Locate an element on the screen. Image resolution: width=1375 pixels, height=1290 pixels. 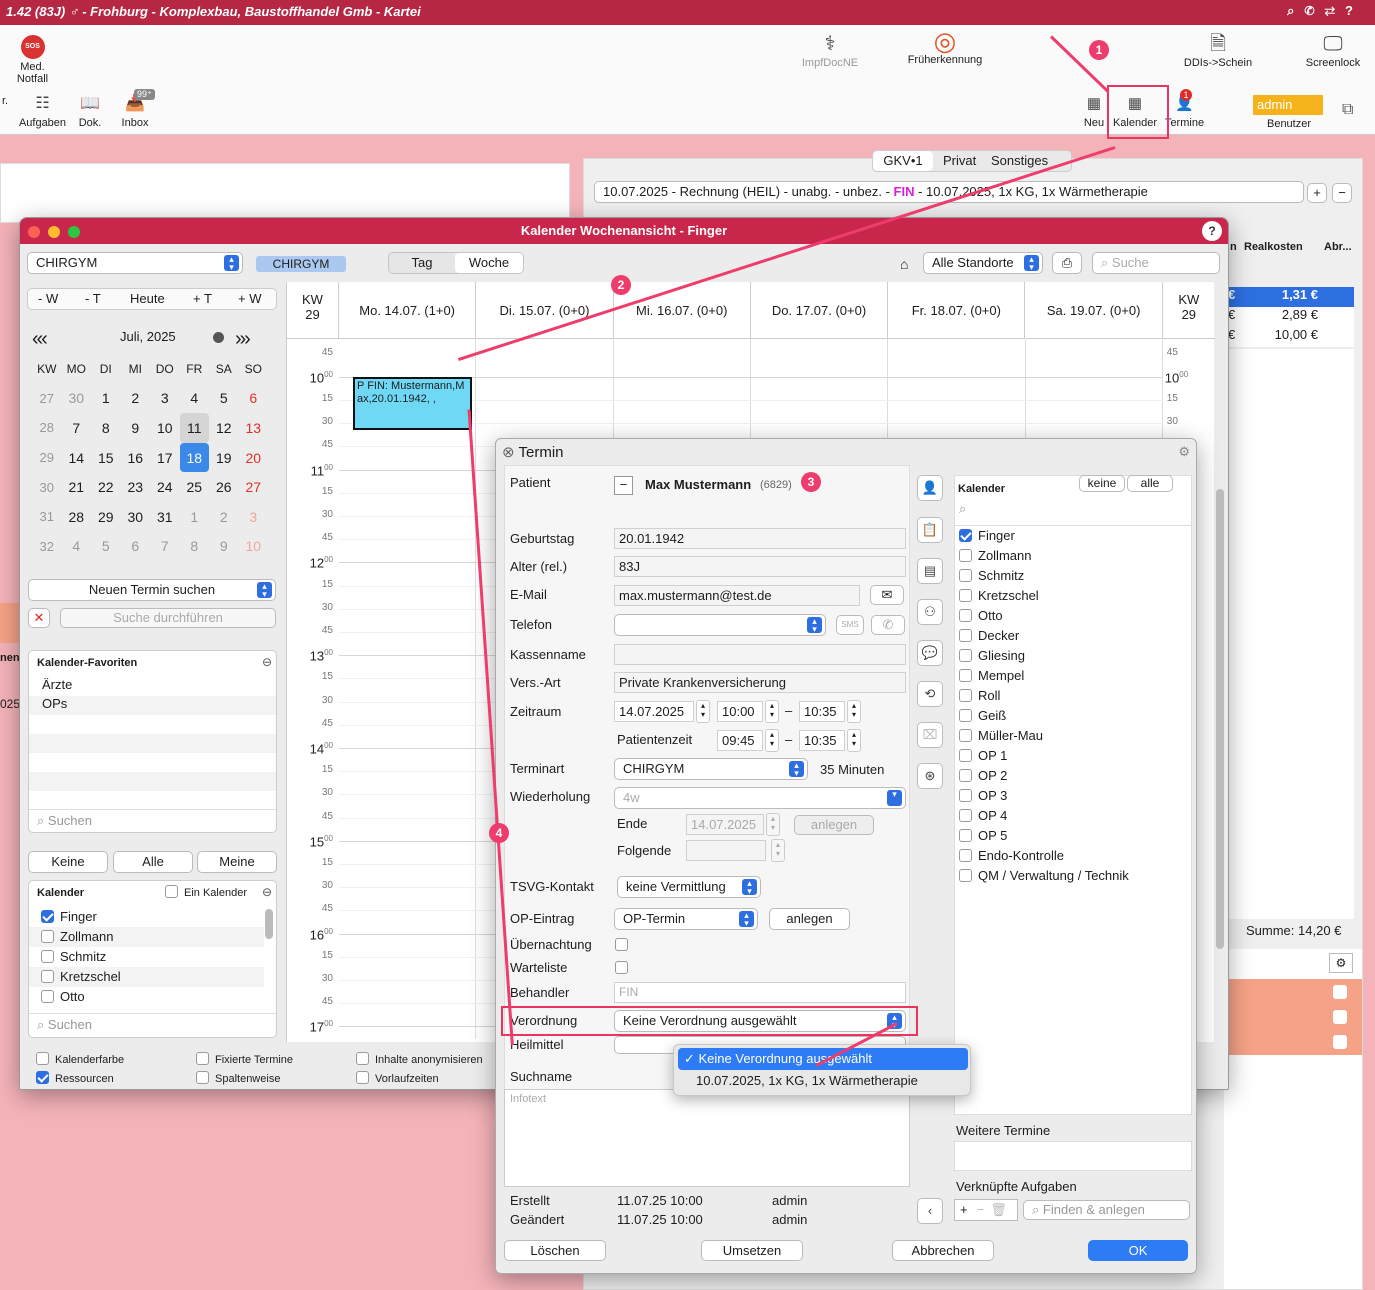
notfall-button: SOS Med. Notfall is located at coordinates (32, 60).